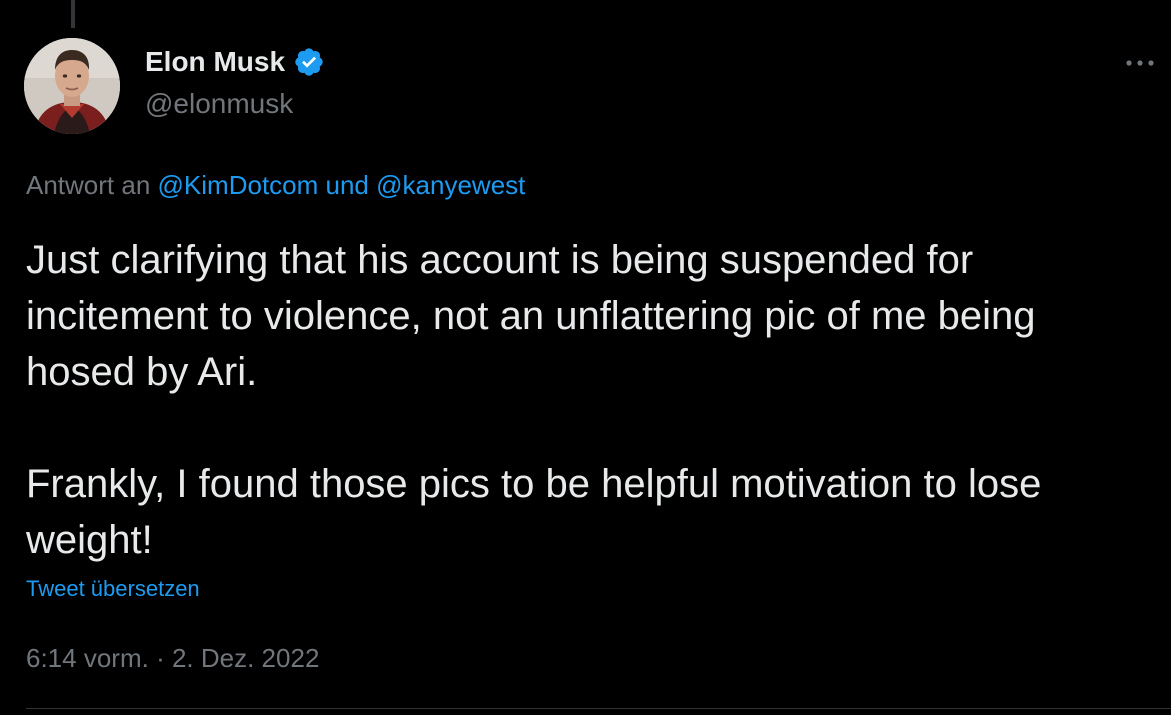 Image resolution: width=1171 pixels, height=715 pixels. Describe the element at coordinates (73, 14) in the screenshot. I see `thread-connector-line` at that location.